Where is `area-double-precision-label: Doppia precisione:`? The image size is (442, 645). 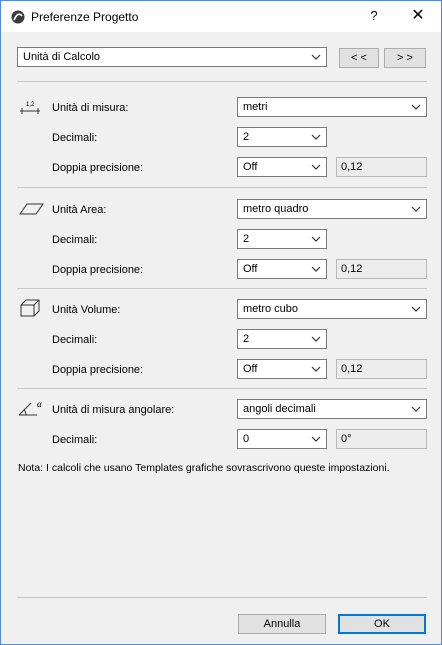
area-double-precision-label: Doppia precisione: is located at coordinates (98, 270).